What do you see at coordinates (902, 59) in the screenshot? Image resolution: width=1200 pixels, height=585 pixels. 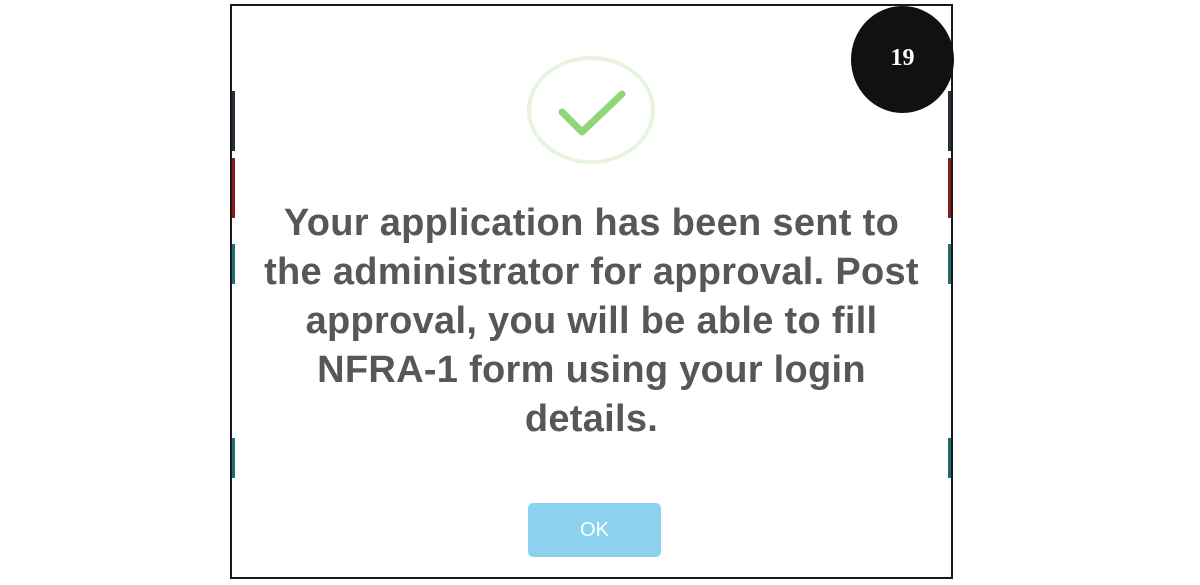 I see `step-number-badge: 19` at bounding box center [902, 59].